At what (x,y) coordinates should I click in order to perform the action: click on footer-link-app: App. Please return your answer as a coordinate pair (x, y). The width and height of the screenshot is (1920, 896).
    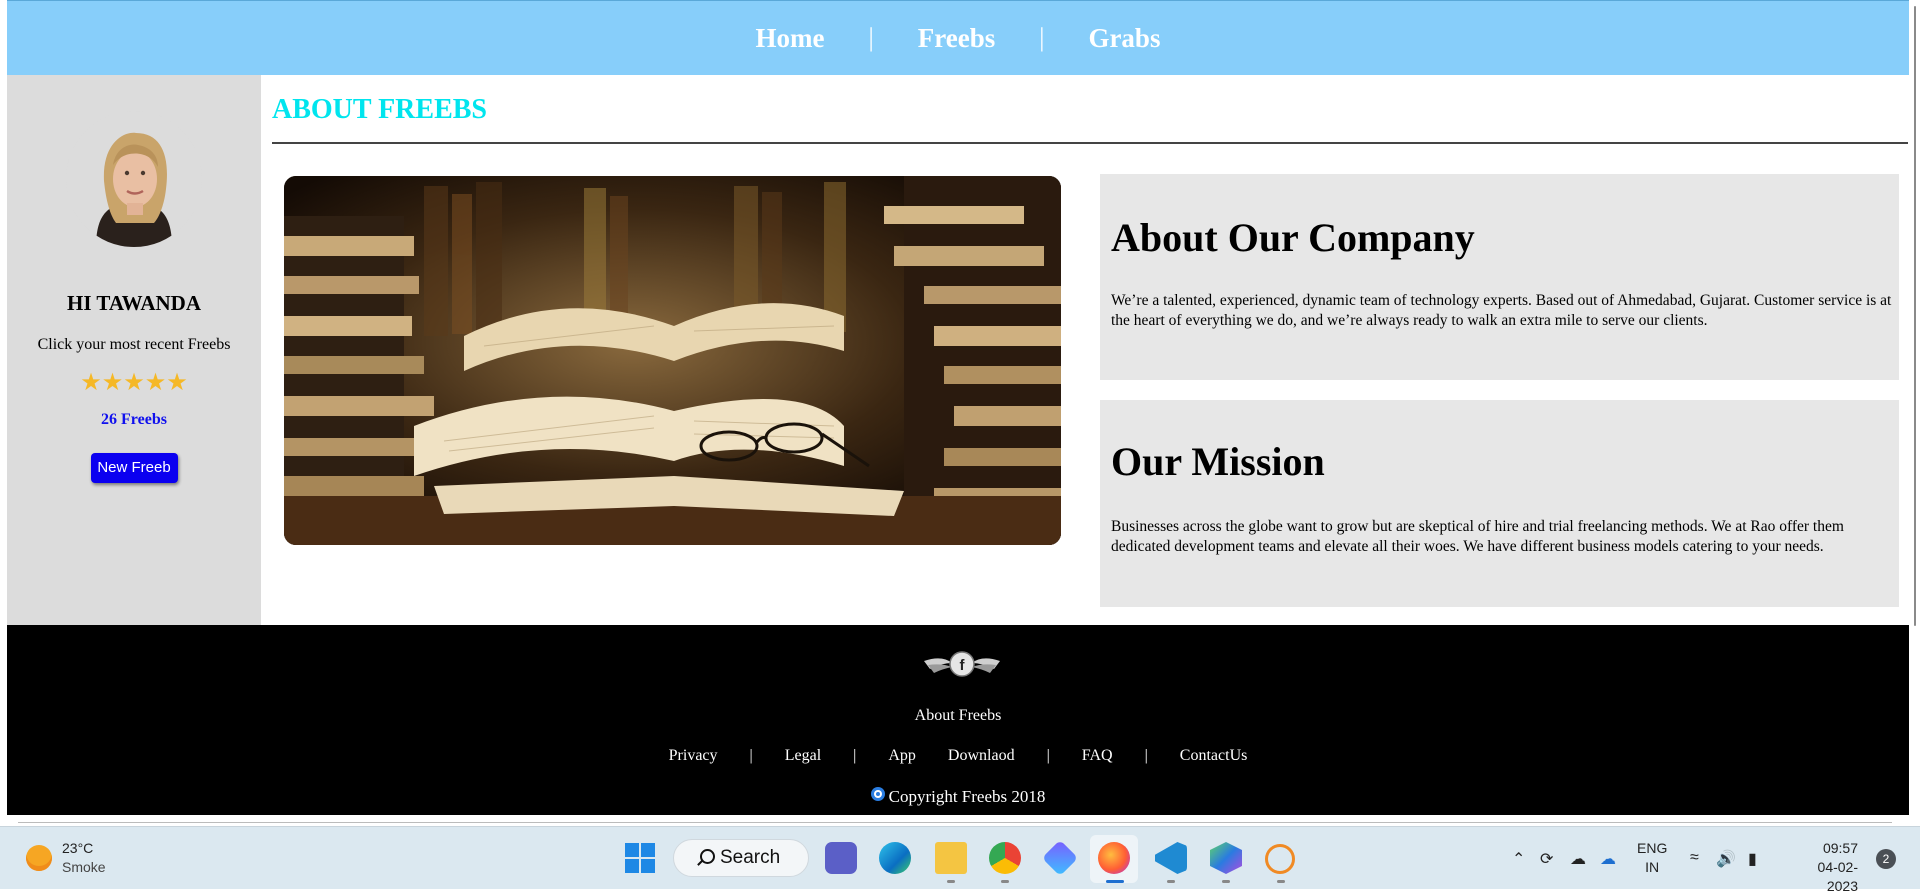
    Looking at the image, I should click on (902, 756).